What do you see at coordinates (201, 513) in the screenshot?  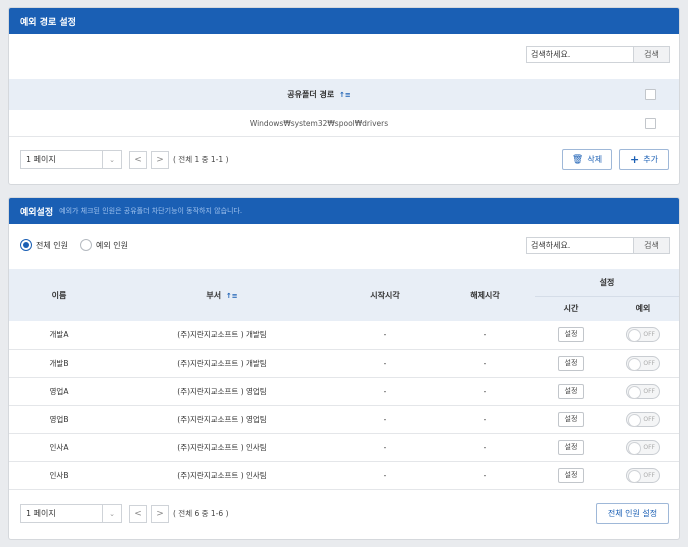 I see `page-count: ( 전체 6 중 1-6 )` at bounding box center [201, 513].